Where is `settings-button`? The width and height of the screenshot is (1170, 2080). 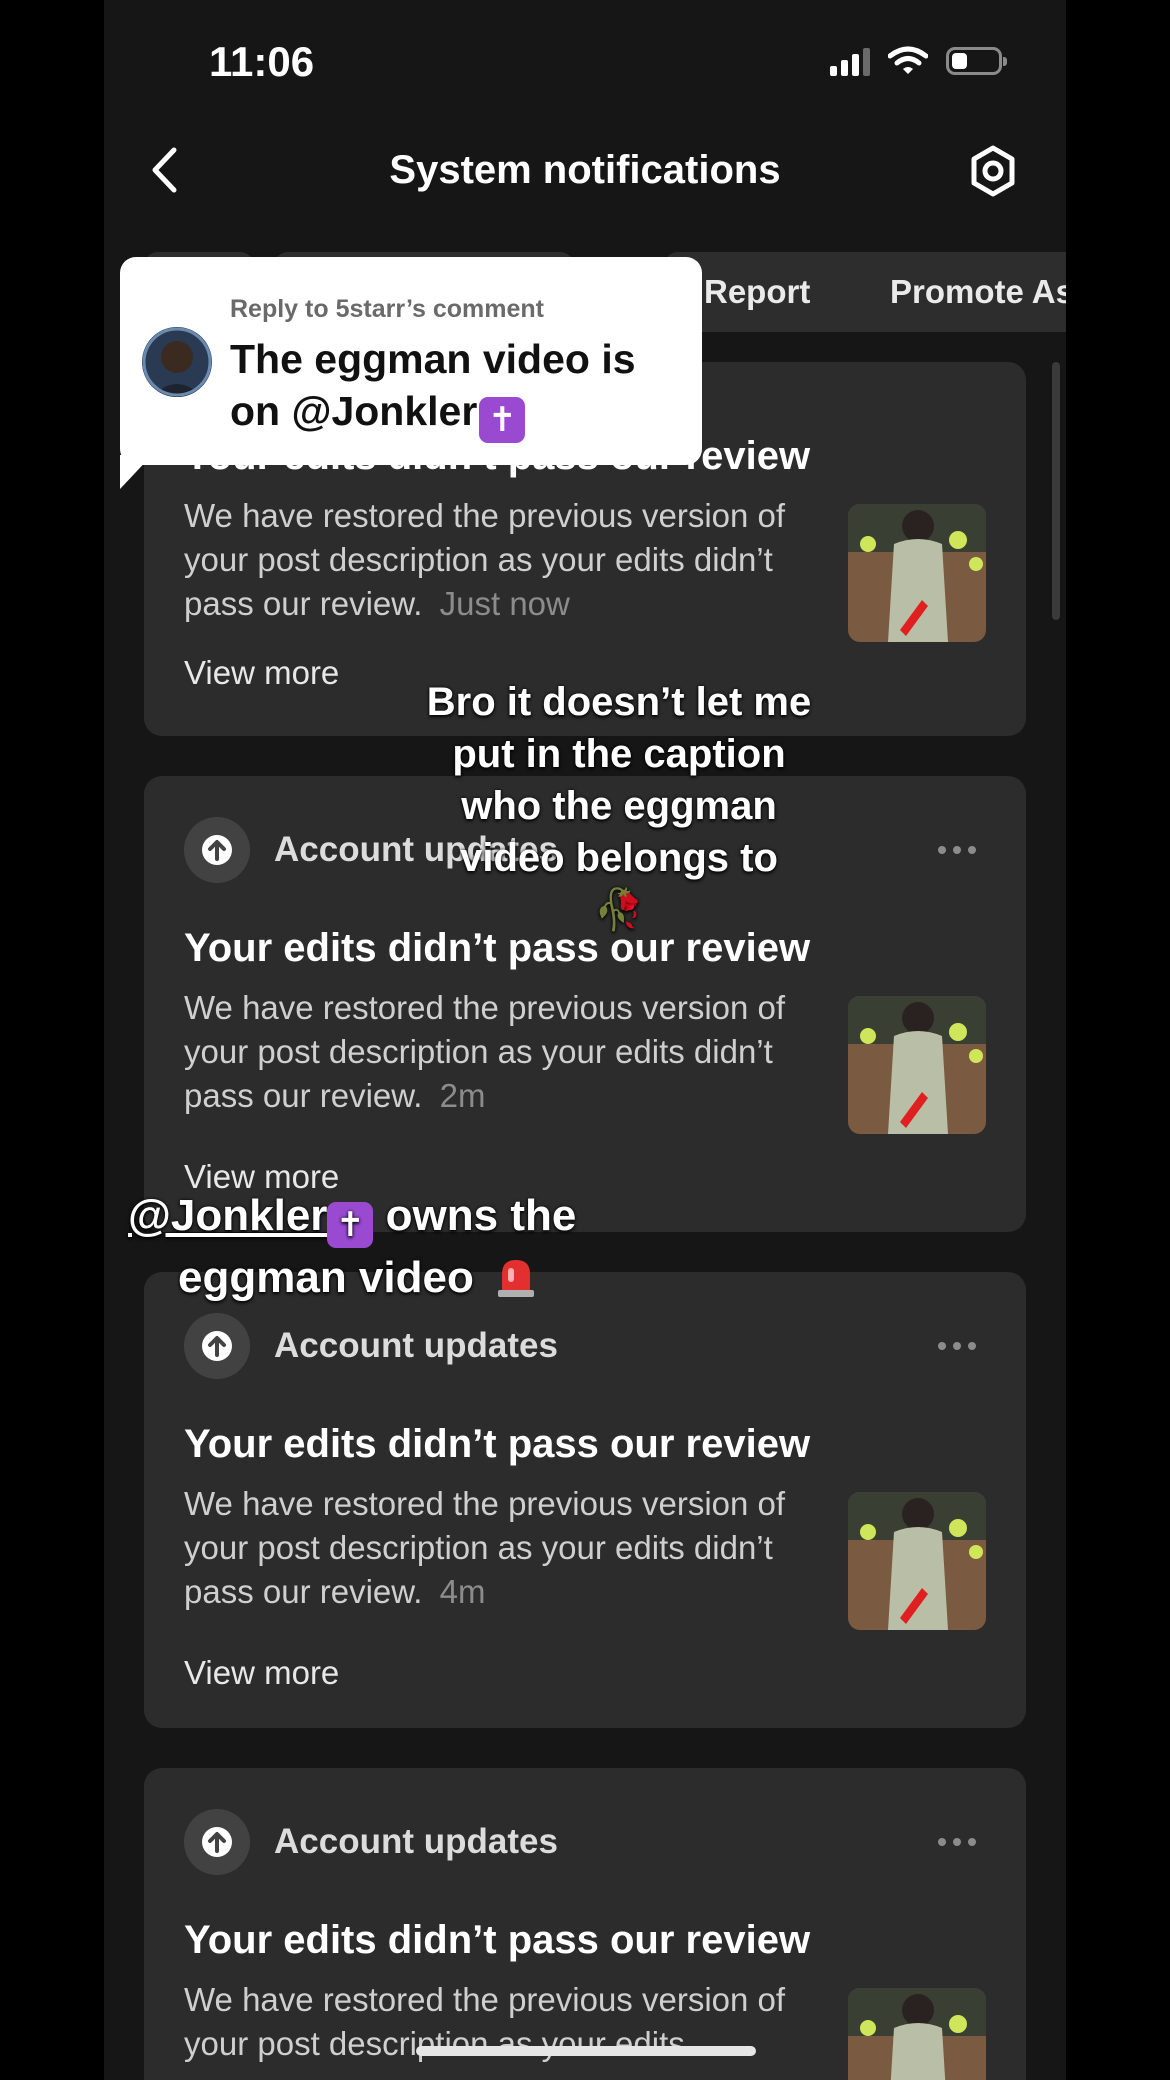 settings-button is located at coordinates (993, 171).